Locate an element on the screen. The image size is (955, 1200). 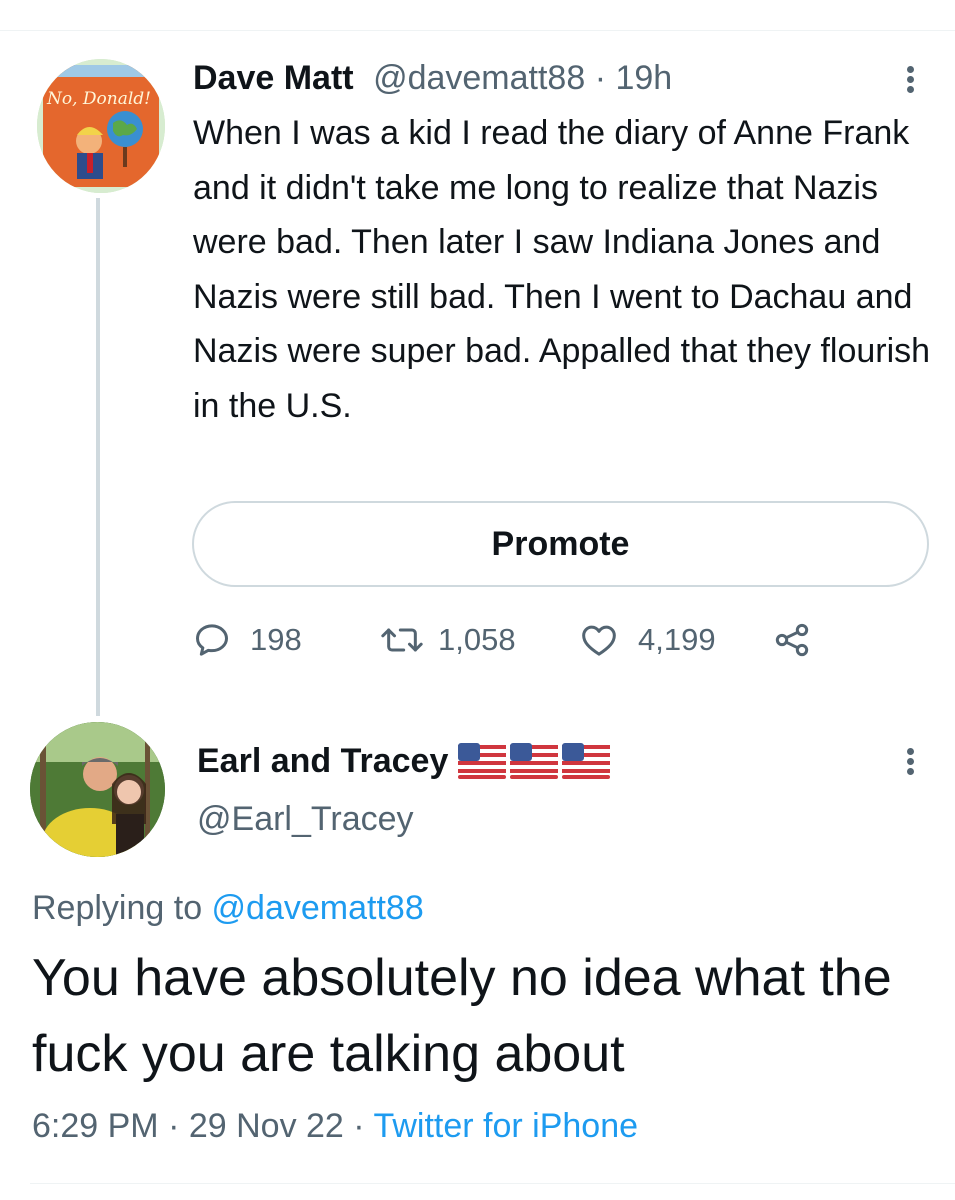
author-name: Dave Matt is located at coordinates (273, 78).